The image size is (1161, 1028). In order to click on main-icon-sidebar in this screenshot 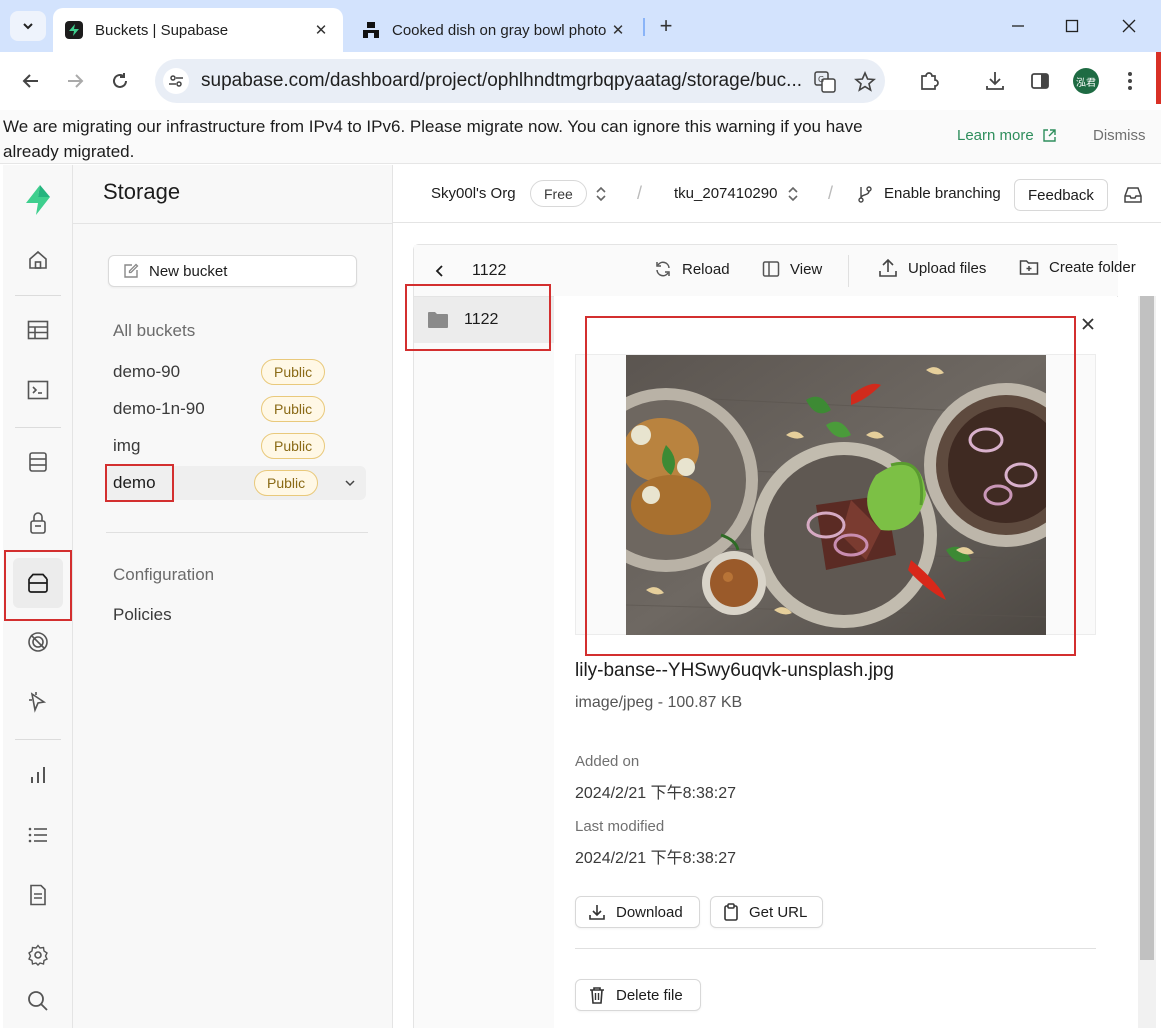, I will do `click(38, 596)`.